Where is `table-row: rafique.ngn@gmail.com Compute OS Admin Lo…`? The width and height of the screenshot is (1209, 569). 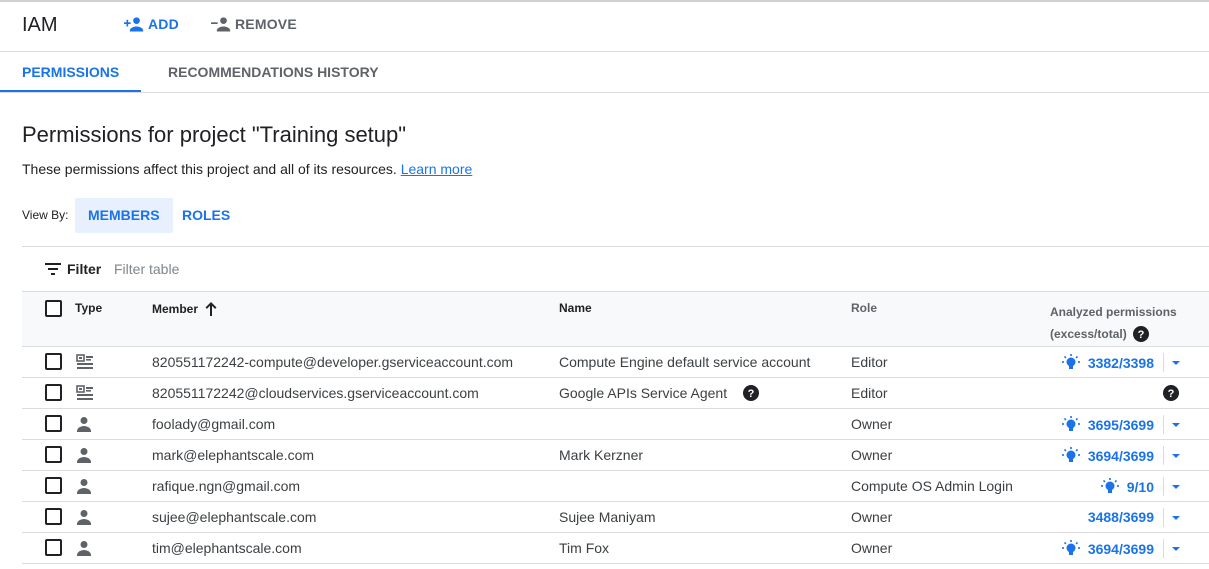 table-row: rafique.ngn@gmail.com Compute OS Admin Lo… is located at coordinates (615, 486).